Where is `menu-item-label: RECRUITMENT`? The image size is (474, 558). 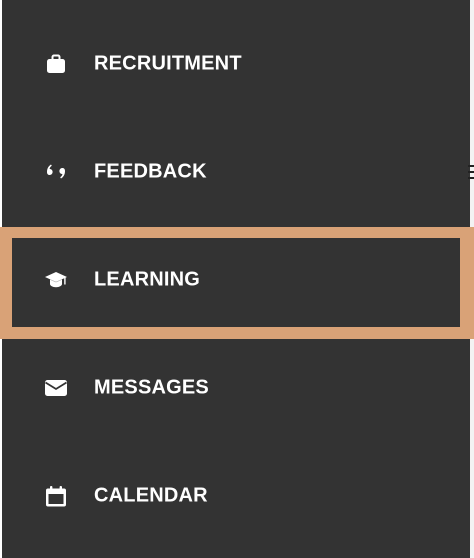 menu-item-label: RECRUITMENT is located at coordinates (168, 63).